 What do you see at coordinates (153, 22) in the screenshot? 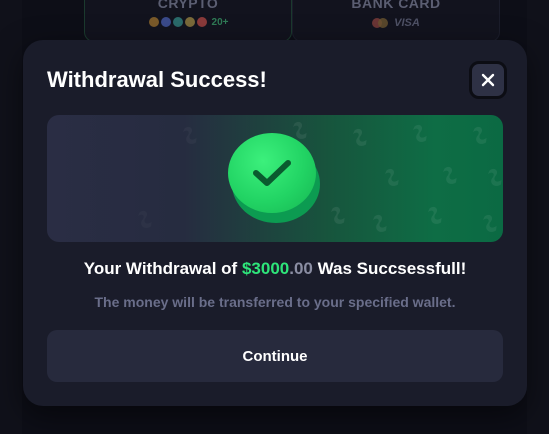
I see `bitcoin-icon` at bounding box center [153, 22].